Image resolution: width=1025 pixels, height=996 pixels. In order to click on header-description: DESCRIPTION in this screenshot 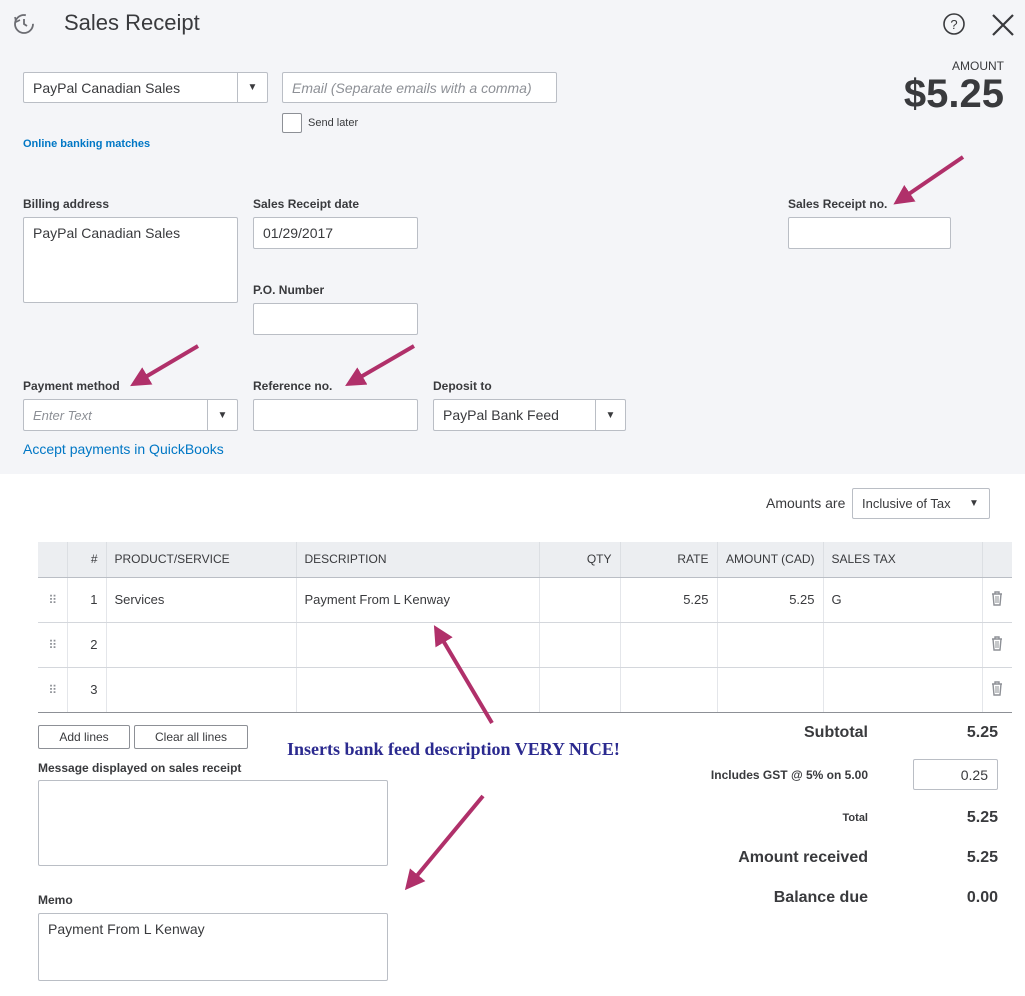, I will do `click(418, 560)`.